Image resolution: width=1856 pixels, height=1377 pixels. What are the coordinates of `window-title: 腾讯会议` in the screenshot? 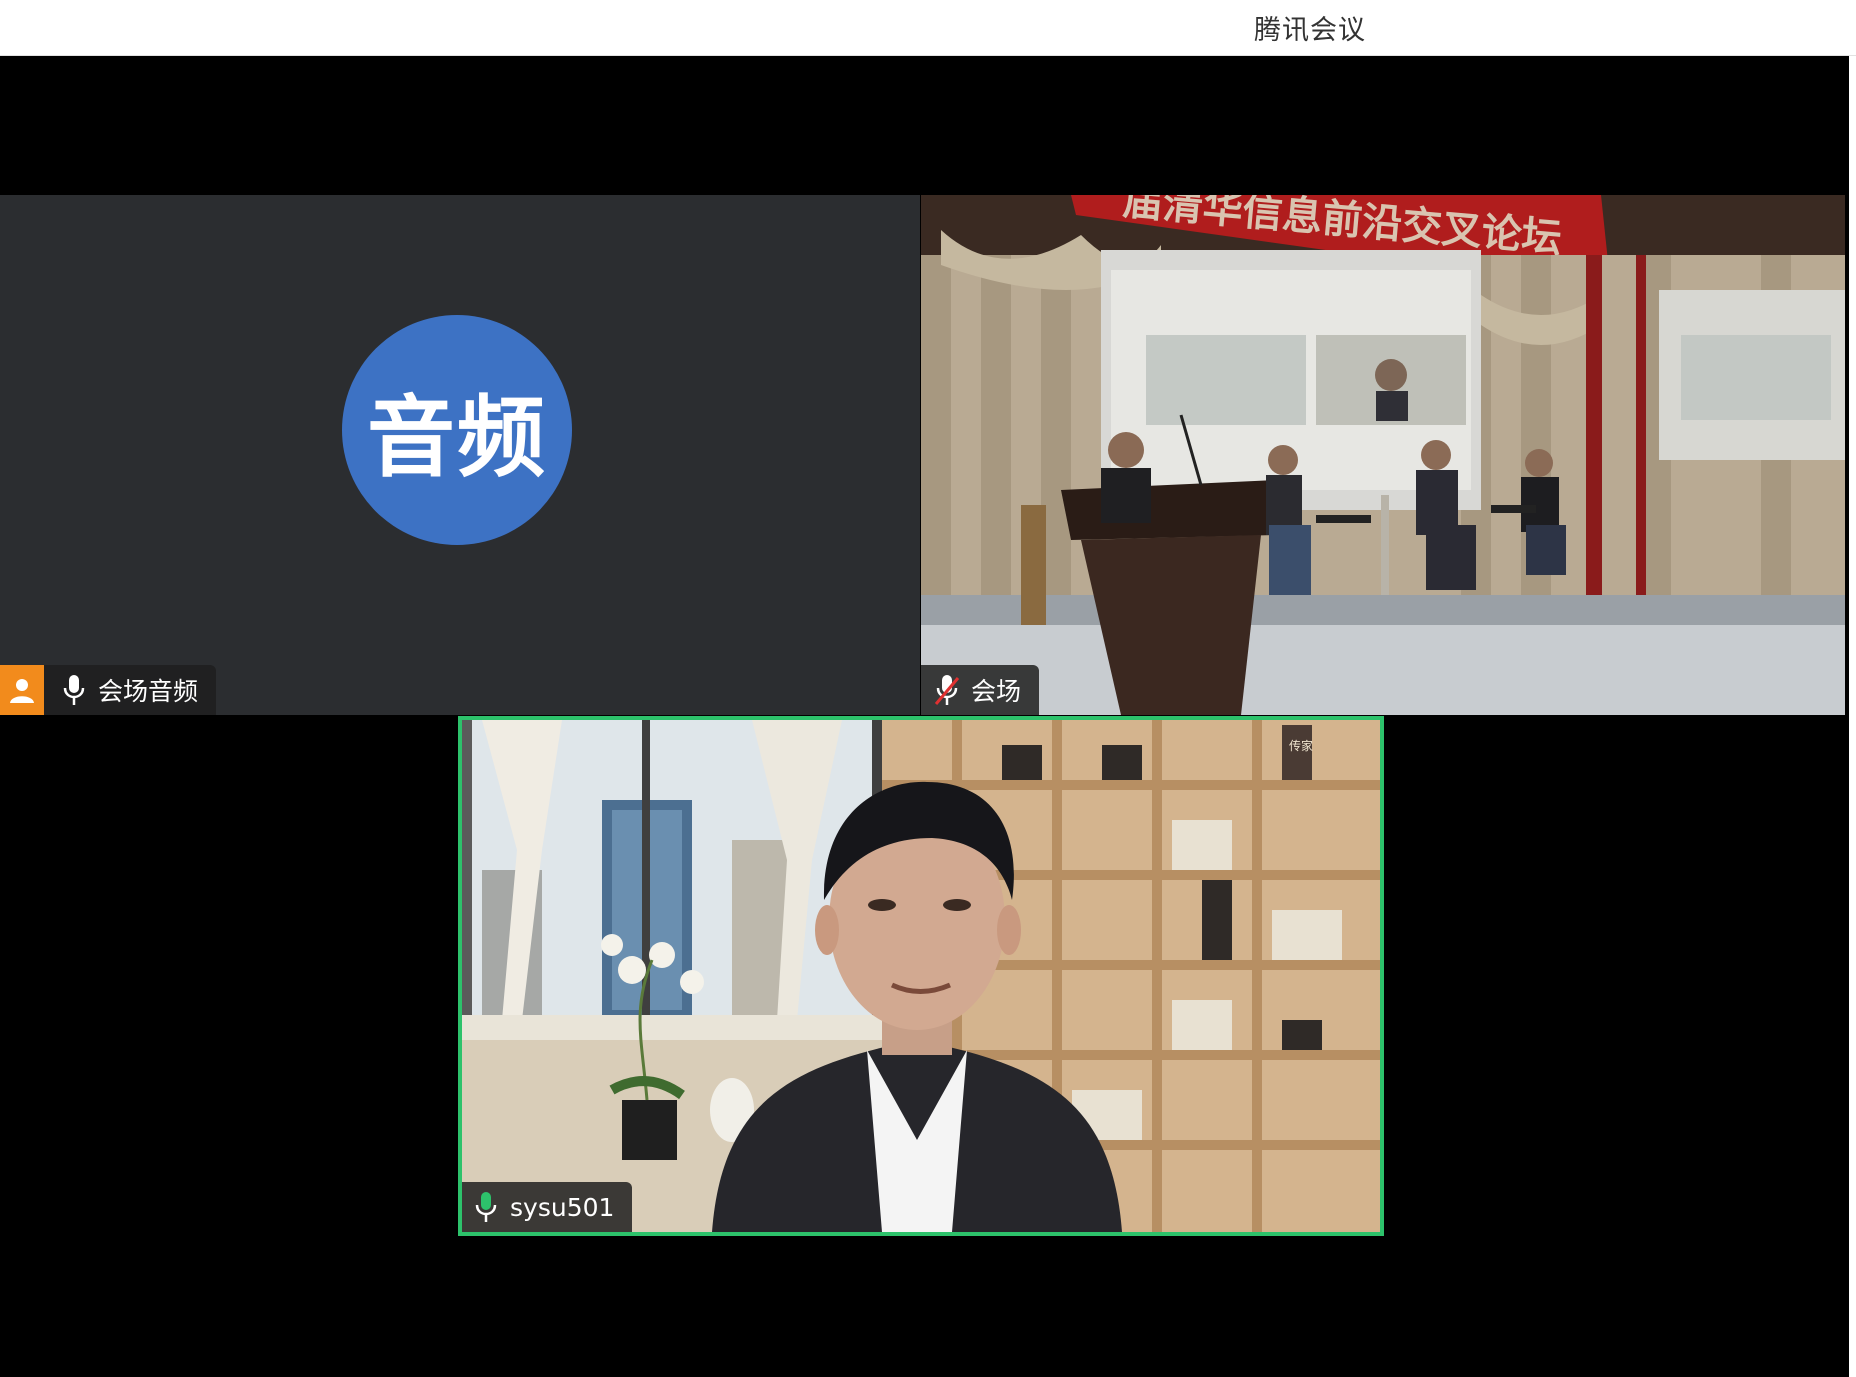 It's located at (1310, 30).